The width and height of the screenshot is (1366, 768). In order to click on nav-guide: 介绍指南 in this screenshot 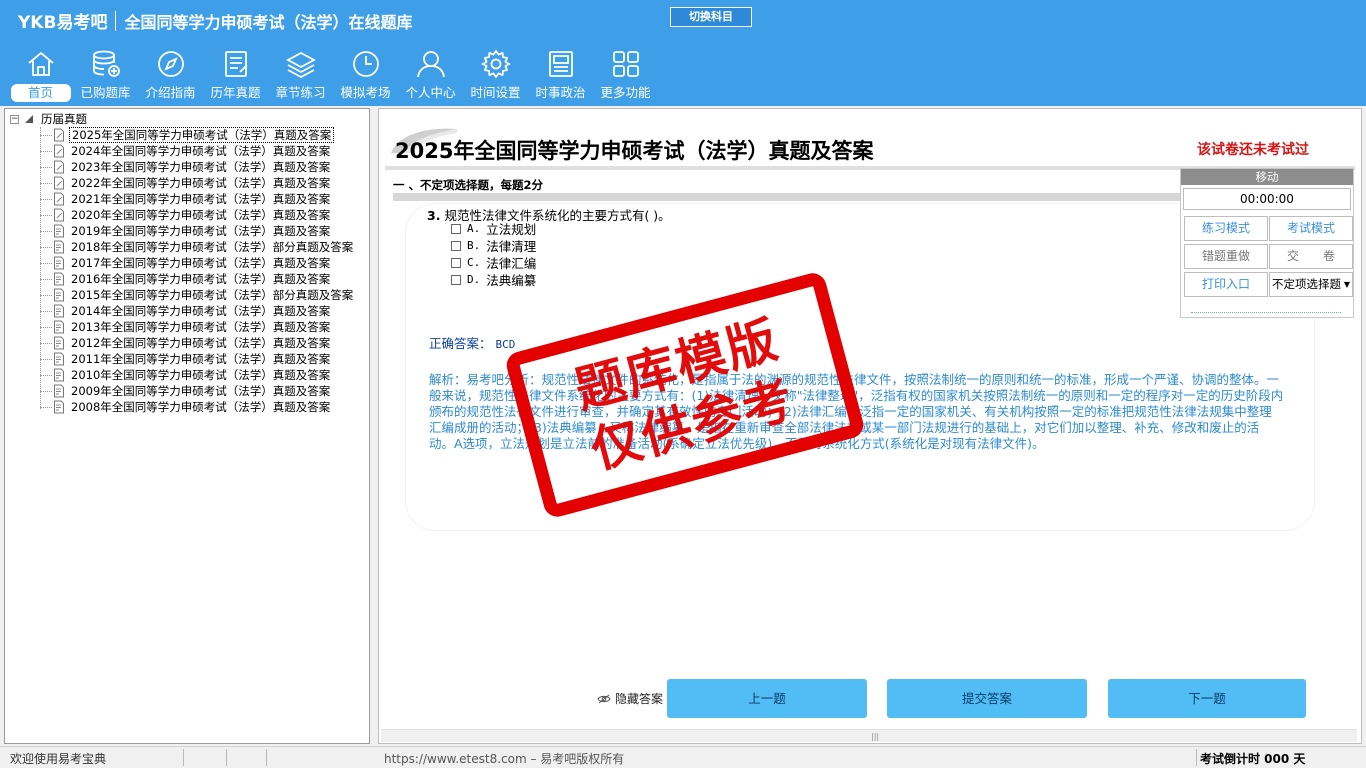, I will do `click(170, 76)`.